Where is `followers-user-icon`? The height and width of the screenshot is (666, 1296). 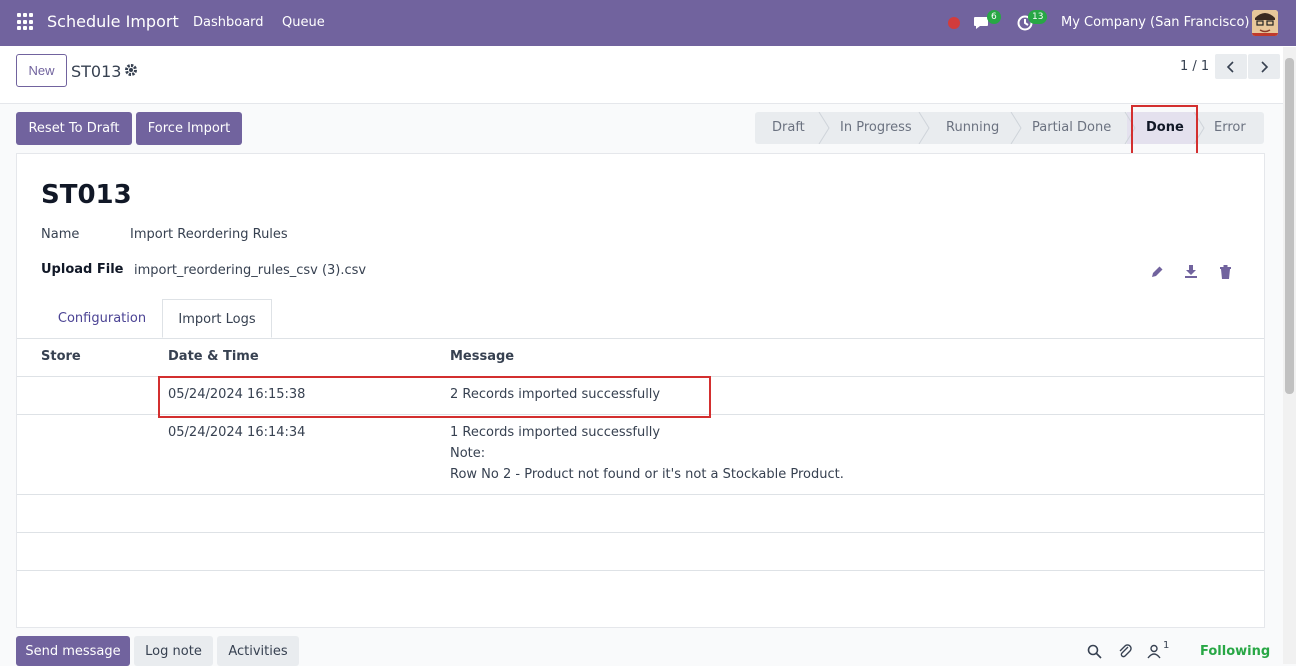
followers-user-icon is located at coordinates (1154, 651).